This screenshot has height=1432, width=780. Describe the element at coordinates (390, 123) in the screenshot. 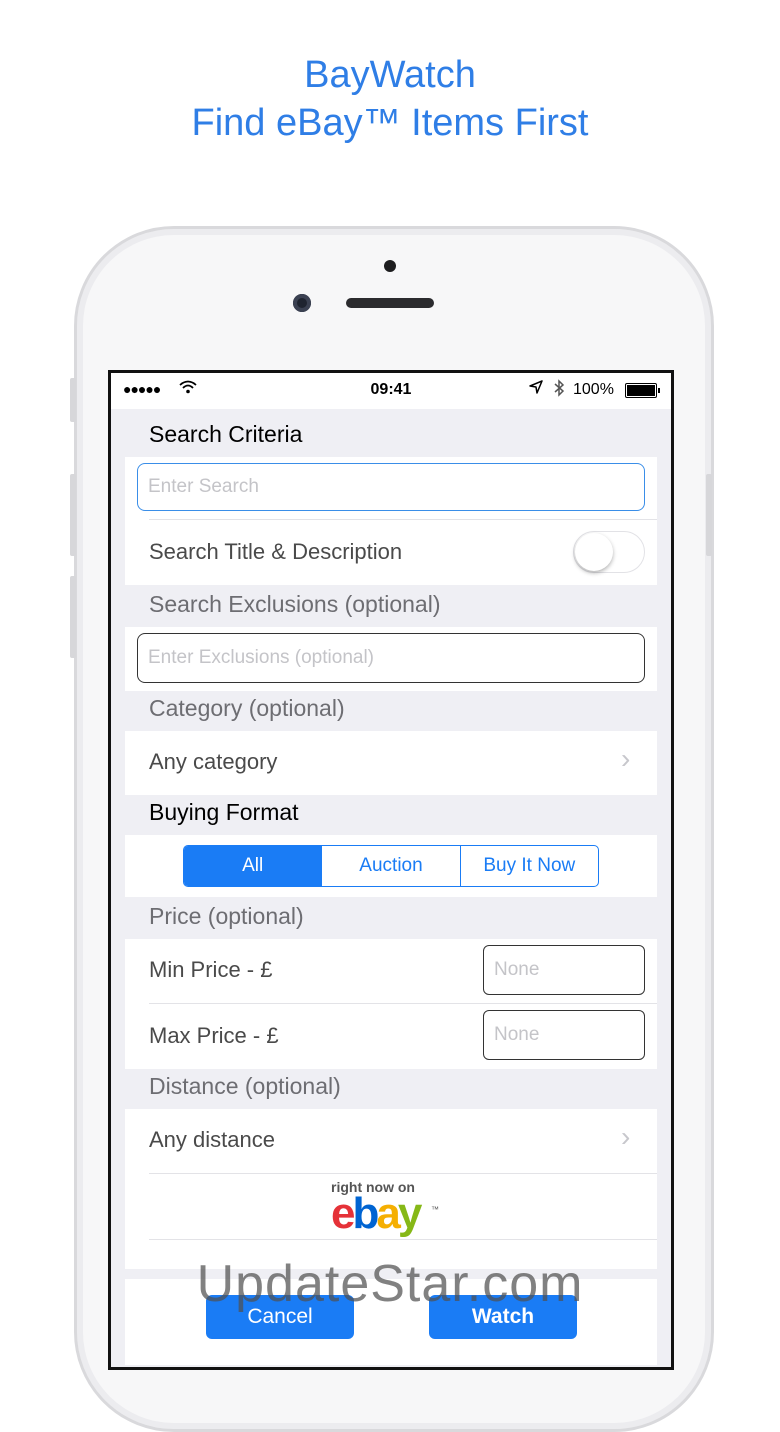

I see `headline-subtitle: Find eBay™ Items First` at that location.